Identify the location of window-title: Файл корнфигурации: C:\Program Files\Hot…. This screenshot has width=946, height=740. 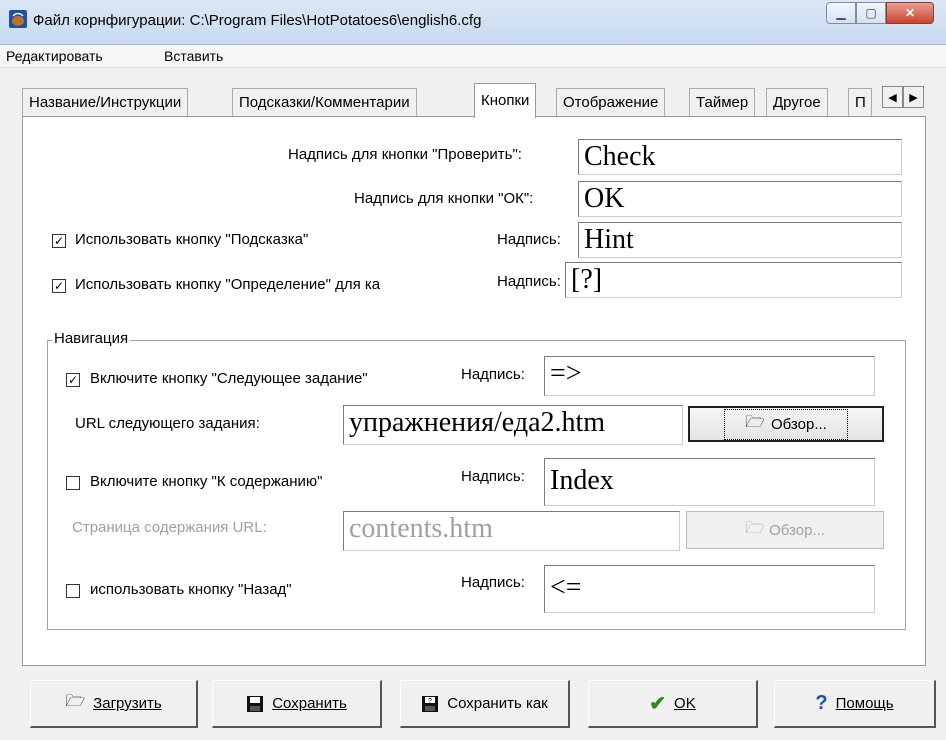
(257, 20).